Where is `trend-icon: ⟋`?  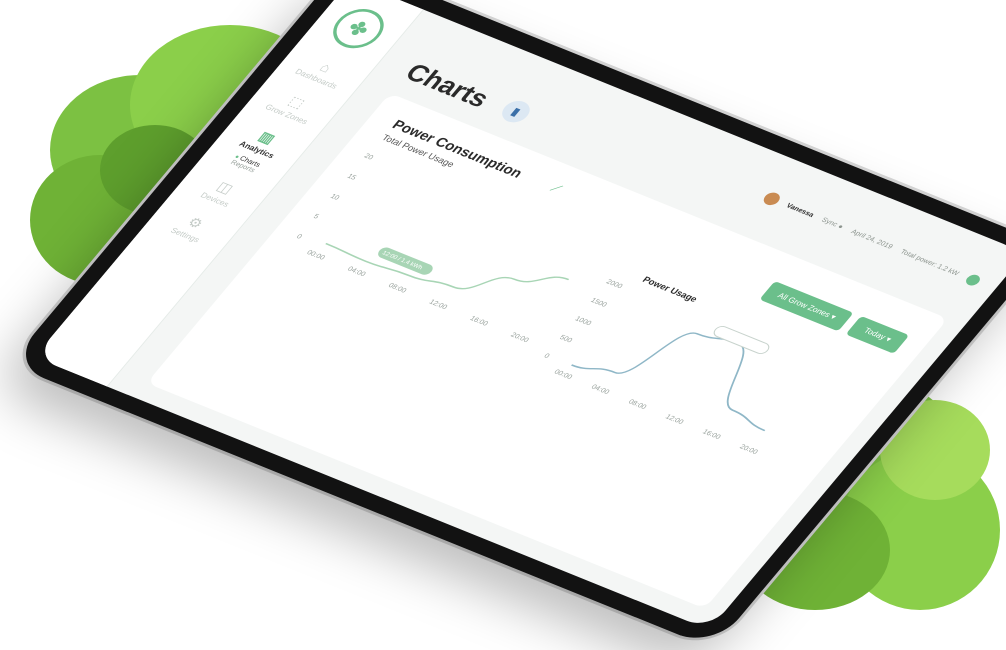 trend-icon: ⟋ is located at coordinates (556, 188).